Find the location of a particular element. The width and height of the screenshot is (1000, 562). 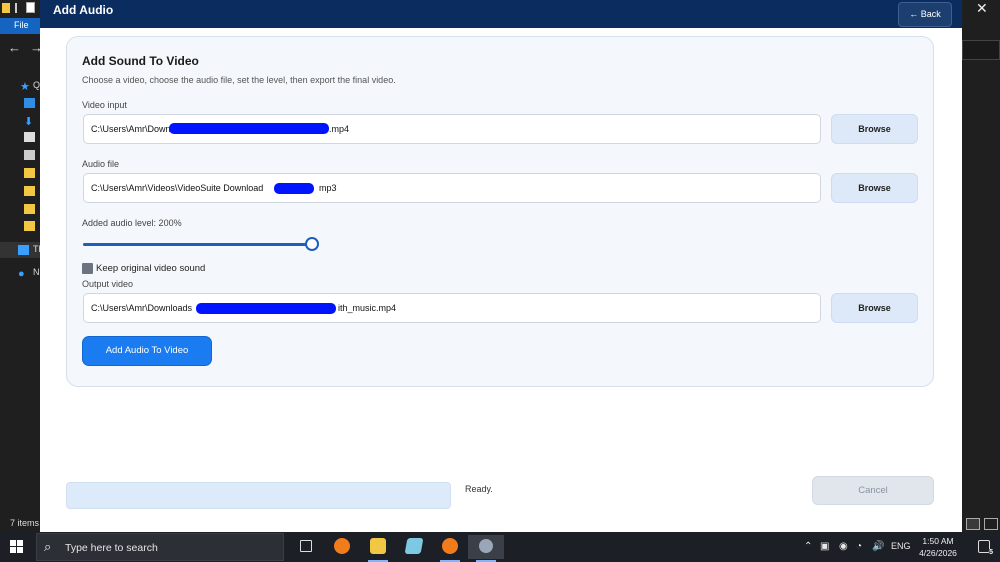

downloads-icon: ⬇ is located at coordinates (29, 121).